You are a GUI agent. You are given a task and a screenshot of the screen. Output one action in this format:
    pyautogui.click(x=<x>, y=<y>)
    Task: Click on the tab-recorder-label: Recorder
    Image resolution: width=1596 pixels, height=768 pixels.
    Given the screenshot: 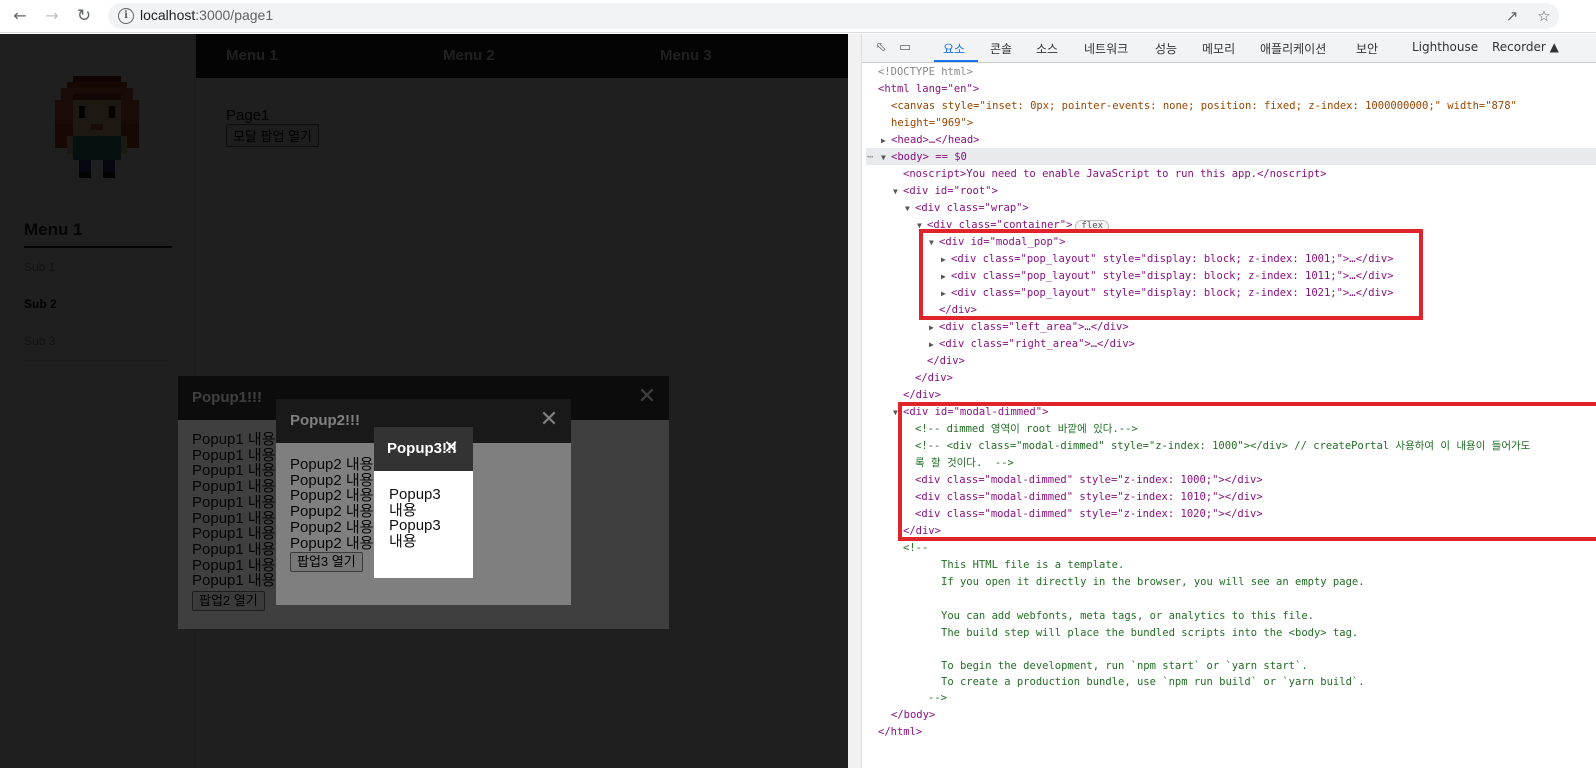 What is the action you would take?
    pyautogui.click(x=1519, y=47)
    